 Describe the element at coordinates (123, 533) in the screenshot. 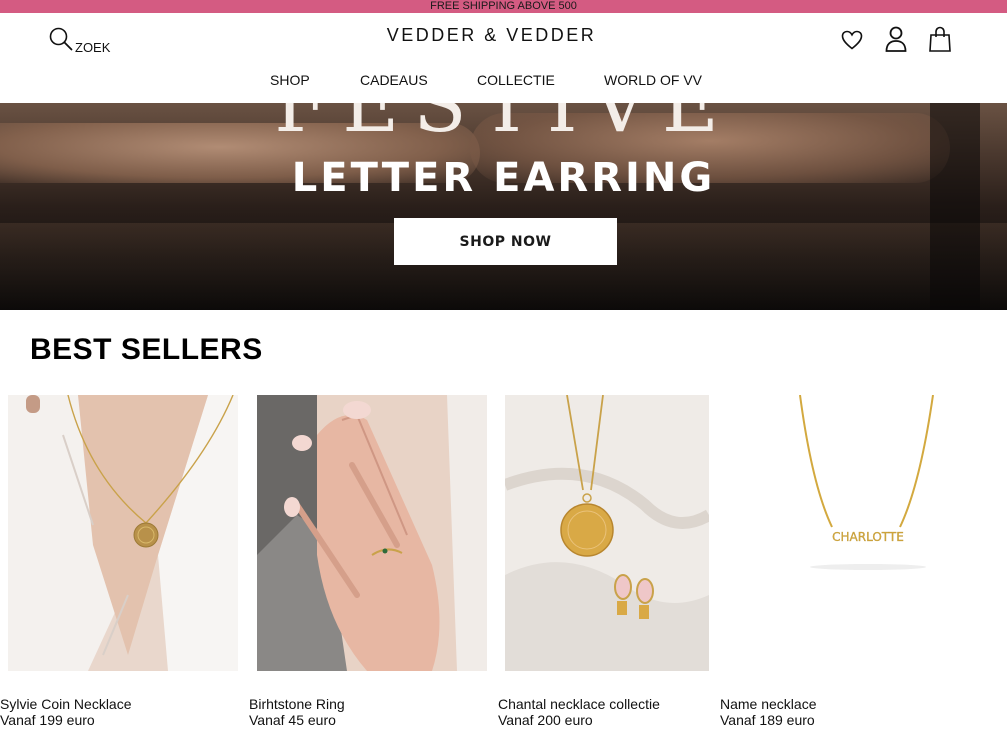

I see `product-image-coin-necklace` at that location.